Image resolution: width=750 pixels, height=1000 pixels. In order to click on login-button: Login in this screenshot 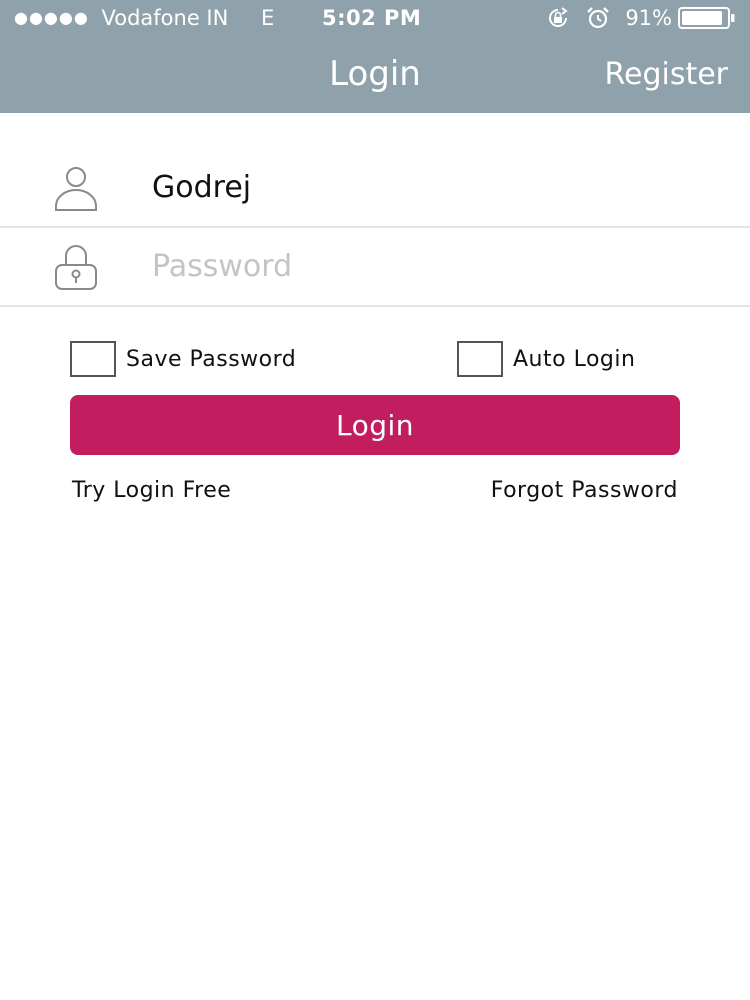, I will do `click(375, 425)`.